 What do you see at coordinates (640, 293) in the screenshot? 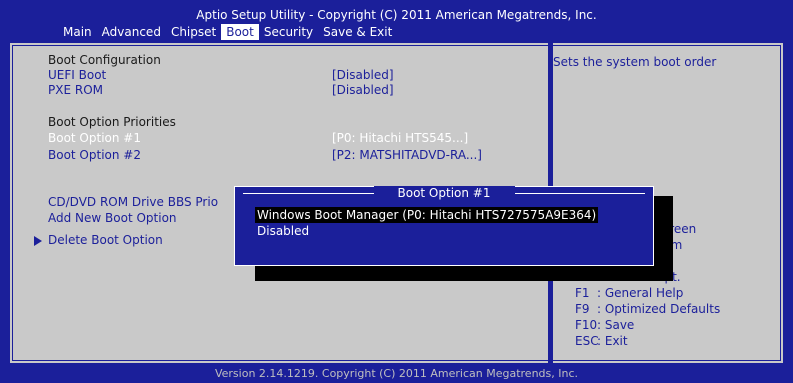
I see `key-f1-desc: : General Help` at bounding box center [640, 293].